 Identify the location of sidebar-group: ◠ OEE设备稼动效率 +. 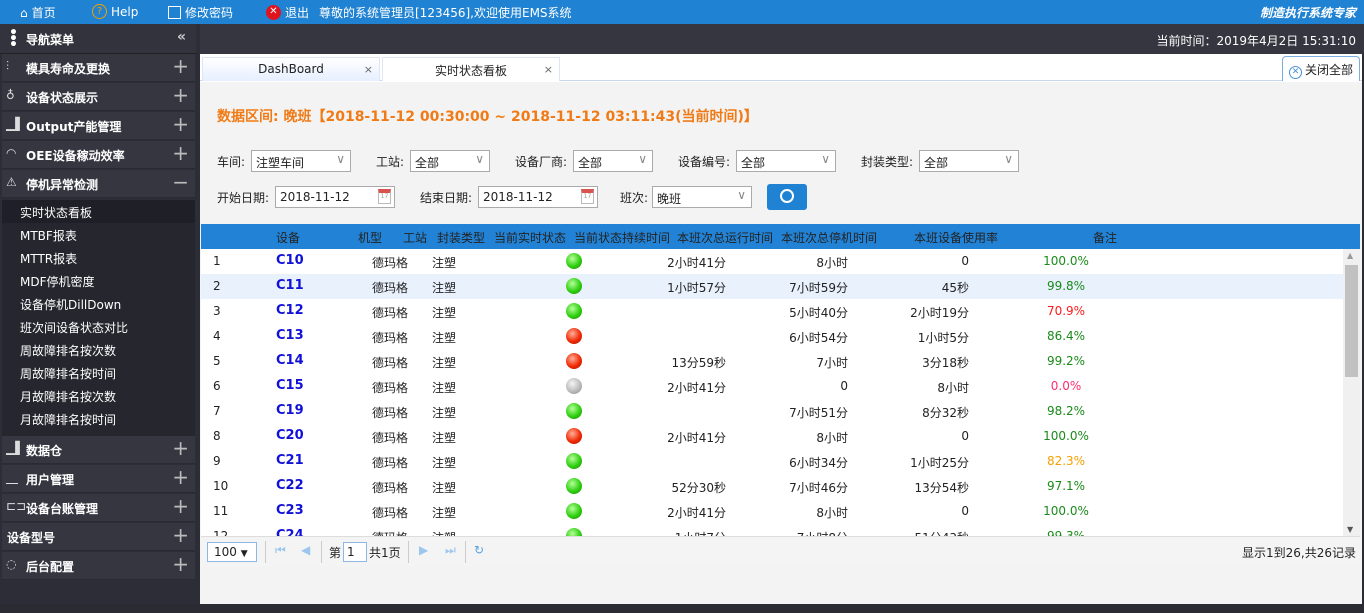
(98, 155).